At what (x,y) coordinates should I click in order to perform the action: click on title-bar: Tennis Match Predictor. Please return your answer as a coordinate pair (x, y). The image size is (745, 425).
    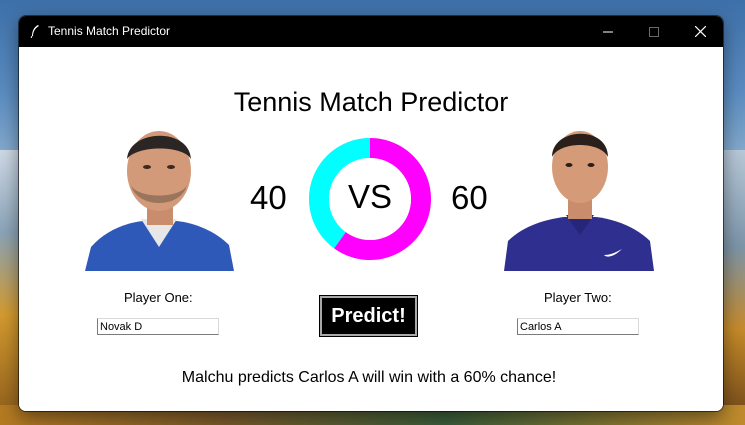
    Looking at the image, I should click on (371, 31).